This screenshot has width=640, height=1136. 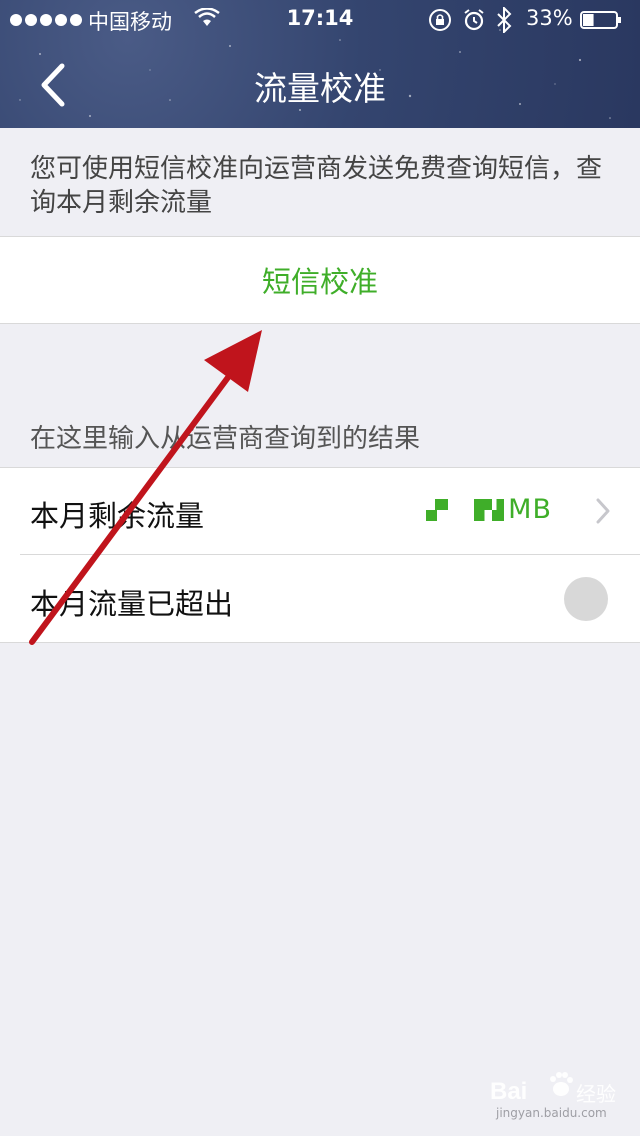 What do you see at coordinates (530, 509) in the screenshot?
I see `value-unit: MB` at bounding box center [530, 509].